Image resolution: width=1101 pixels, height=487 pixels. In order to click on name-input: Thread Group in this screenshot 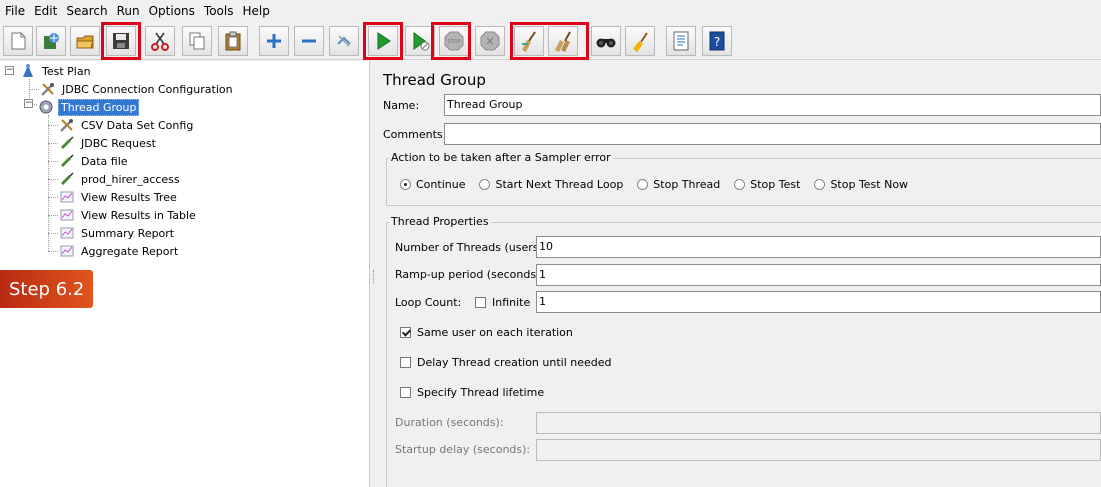, I will do `click(772, 105)`.